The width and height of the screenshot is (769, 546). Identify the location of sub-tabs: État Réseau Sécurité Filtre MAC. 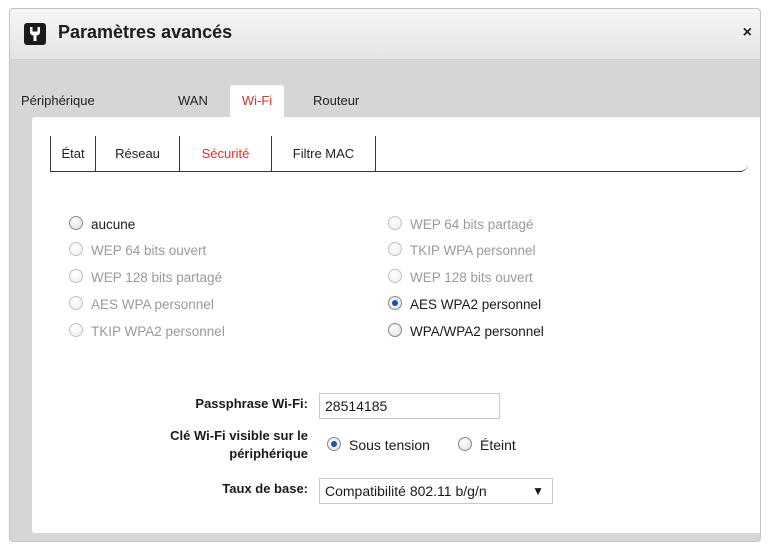
(399, 154).